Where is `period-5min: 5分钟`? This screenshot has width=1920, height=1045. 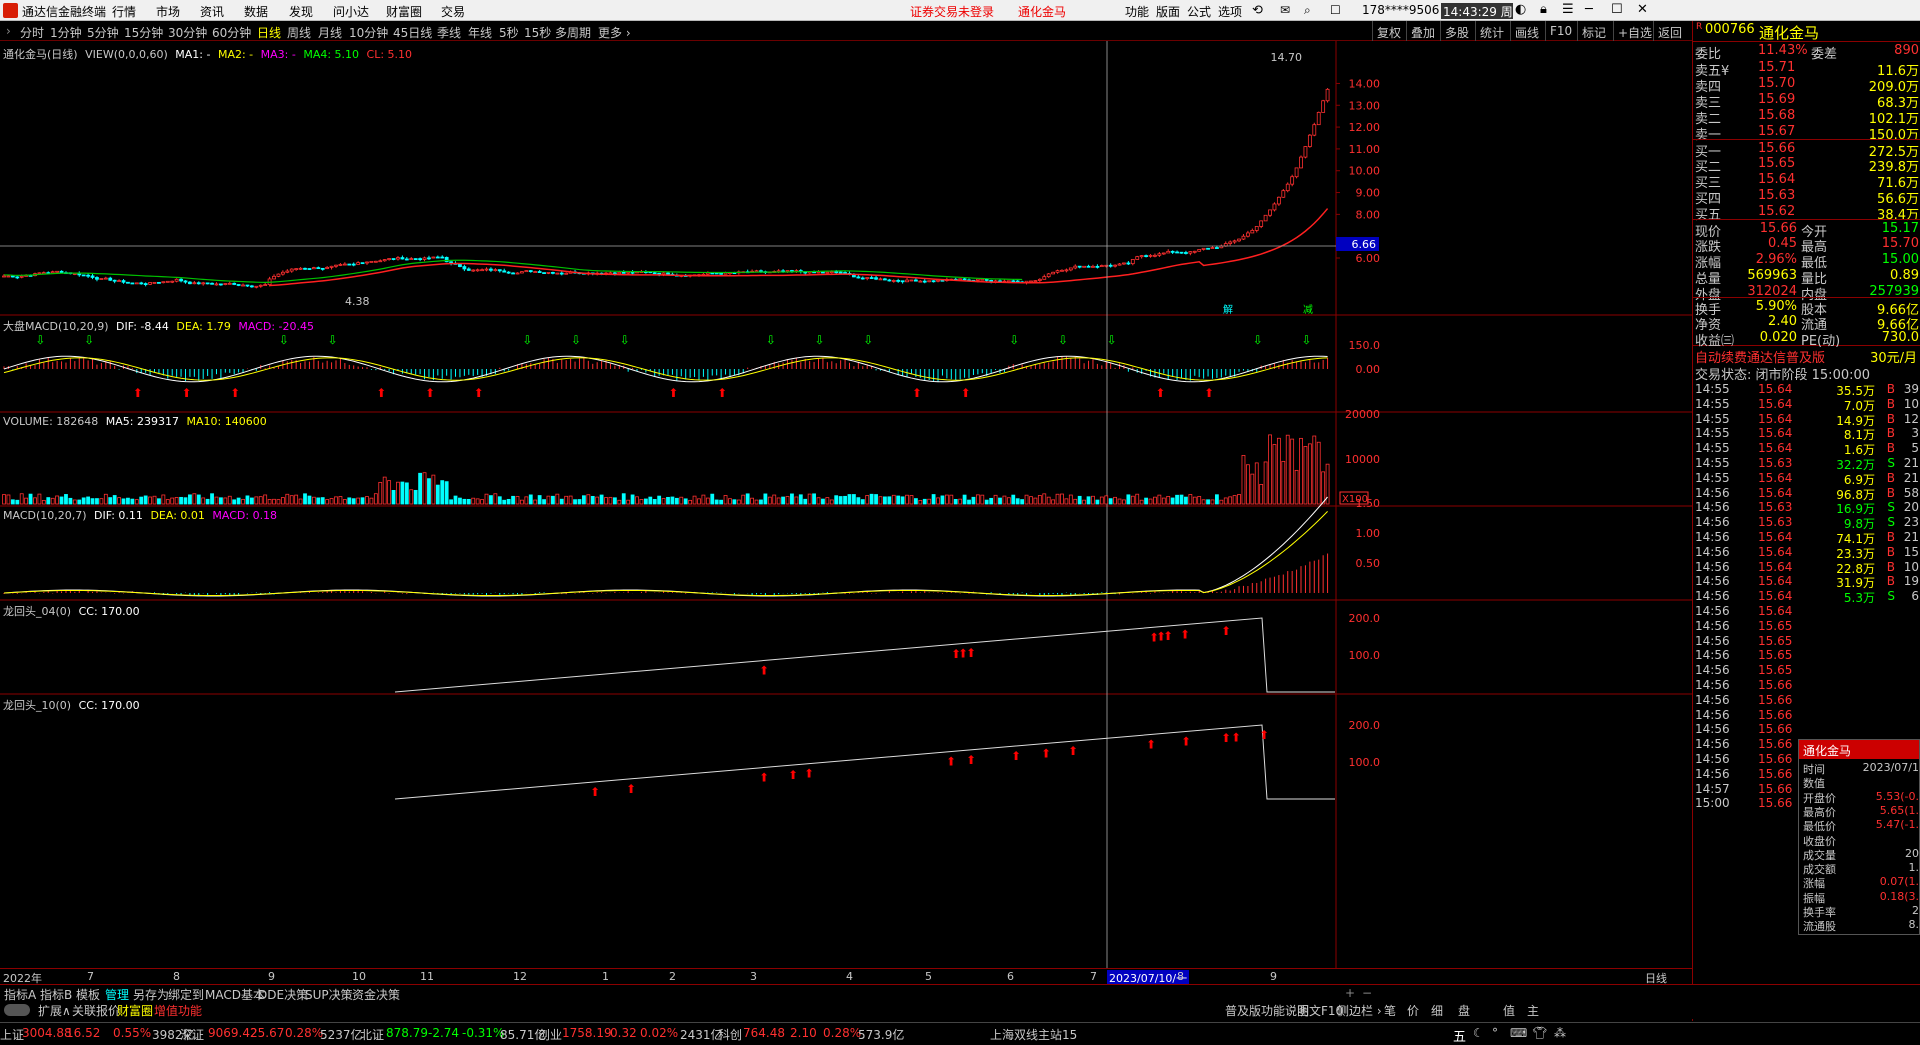
period-5min: 5分钟 is located at coordinates (103, 32).